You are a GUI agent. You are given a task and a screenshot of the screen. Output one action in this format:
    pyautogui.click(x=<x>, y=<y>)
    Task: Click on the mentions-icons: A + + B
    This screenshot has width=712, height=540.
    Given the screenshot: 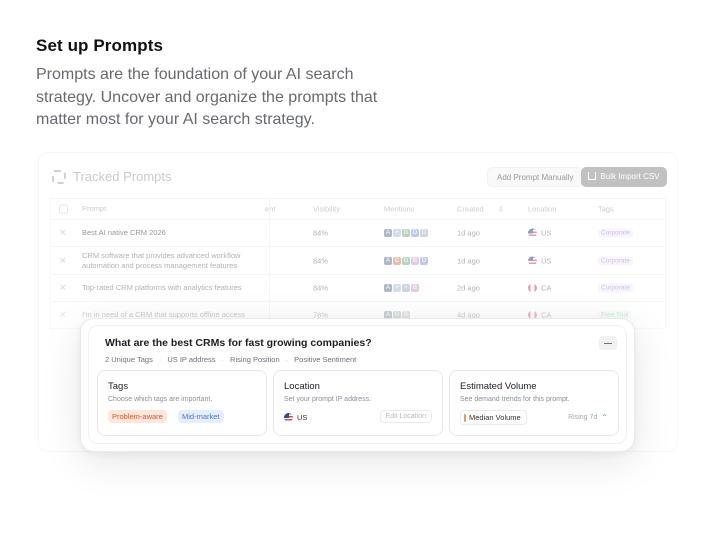 What is the action you would take?
    pyautogui.click(x=401, y=288)
    